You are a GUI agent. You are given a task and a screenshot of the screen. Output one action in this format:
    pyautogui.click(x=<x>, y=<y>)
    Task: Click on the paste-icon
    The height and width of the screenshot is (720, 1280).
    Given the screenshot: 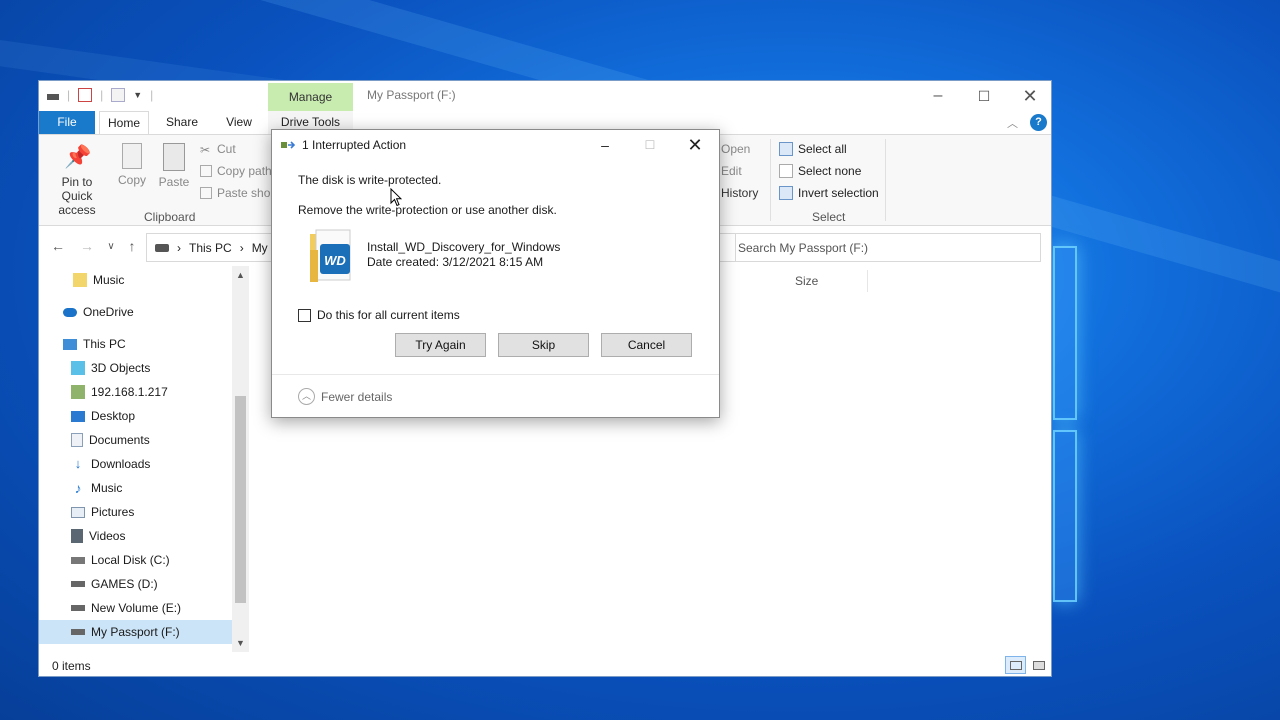 What is the action you would take?
    pyautogui.click(x=174, y=157)
    